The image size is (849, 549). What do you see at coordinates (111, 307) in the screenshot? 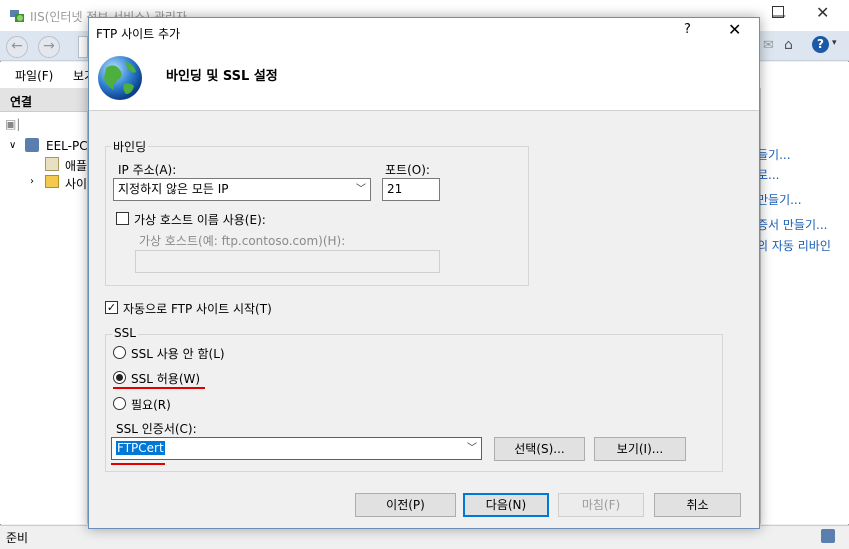
I see `autostart-checkbox: ✓` at bounding box center [111, 307].